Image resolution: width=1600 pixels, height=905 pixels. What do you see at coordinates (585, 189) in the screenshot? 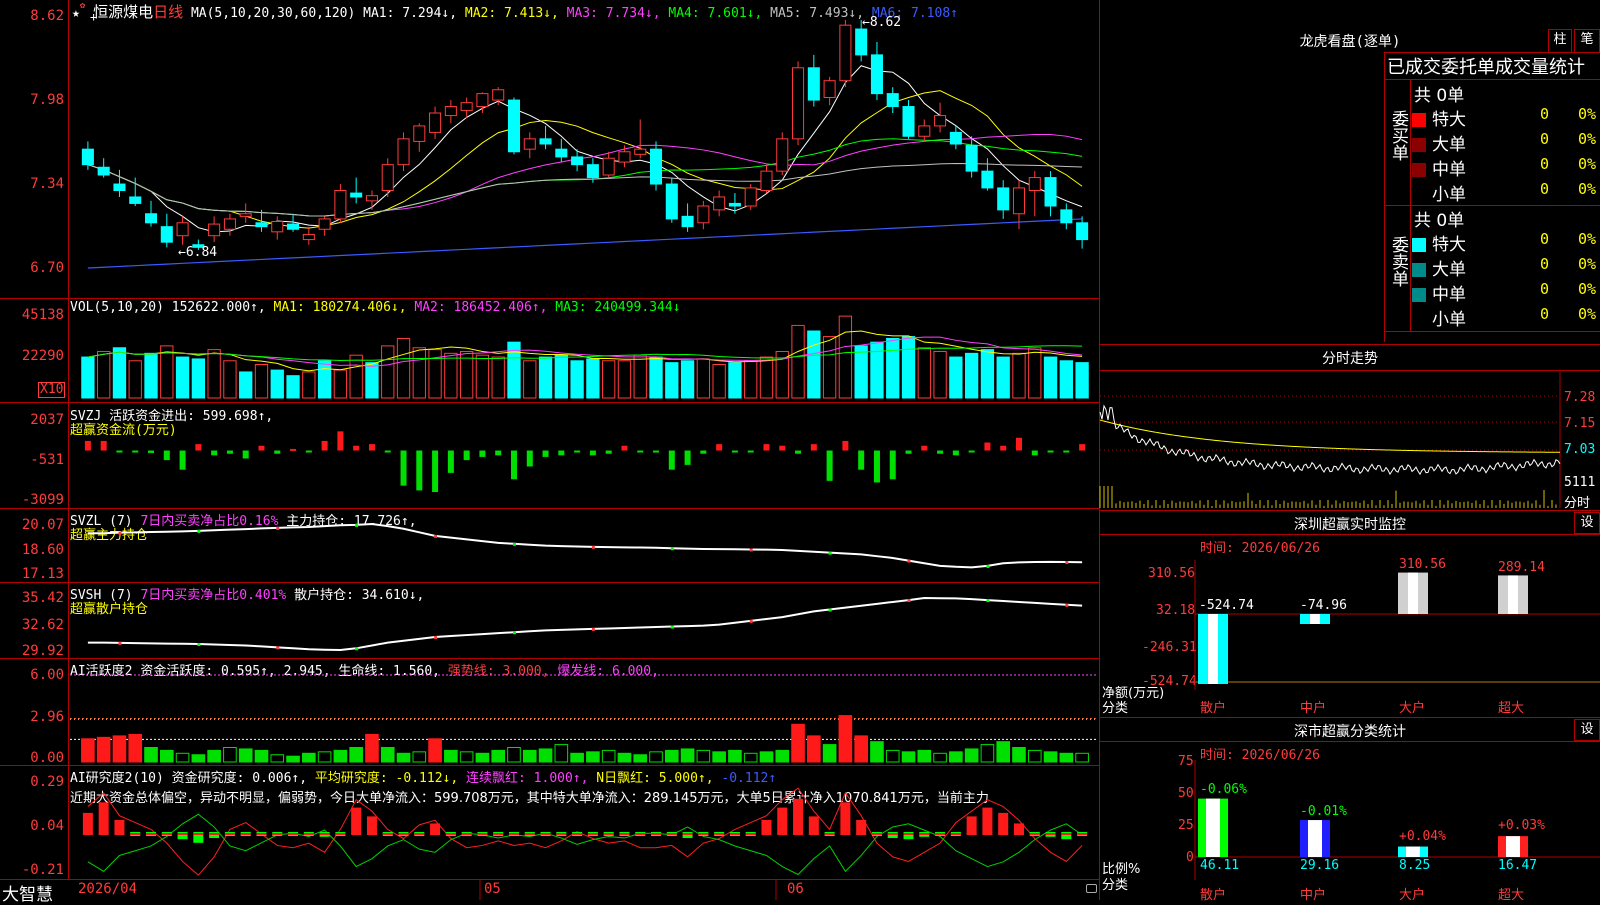
I see `ma-line` at bounding box center [585, 189].